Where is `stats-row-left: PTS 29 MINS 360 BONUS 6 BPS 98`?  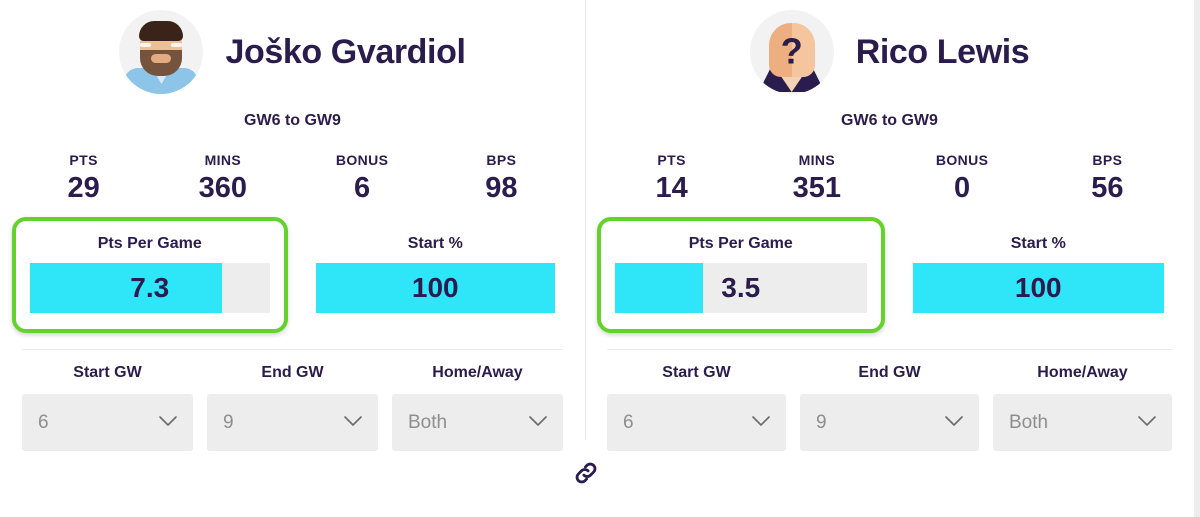 stats-row-left: PTS 29 MINS 360 BONUS 6 BPS 98 is located at coordinates (292, 178).